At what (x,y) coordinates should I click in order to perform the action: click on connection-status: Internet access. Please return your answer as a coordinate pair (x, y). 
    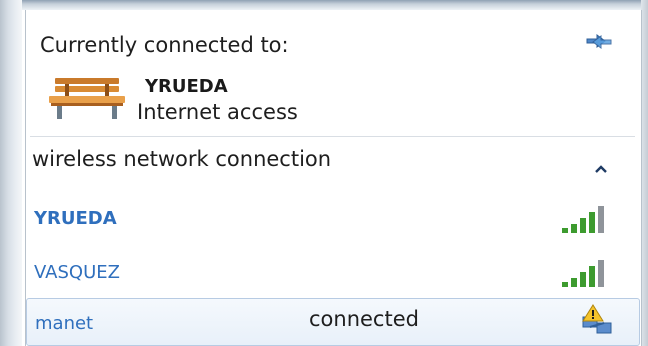
    Looking at the image, I should click on (217, 112).